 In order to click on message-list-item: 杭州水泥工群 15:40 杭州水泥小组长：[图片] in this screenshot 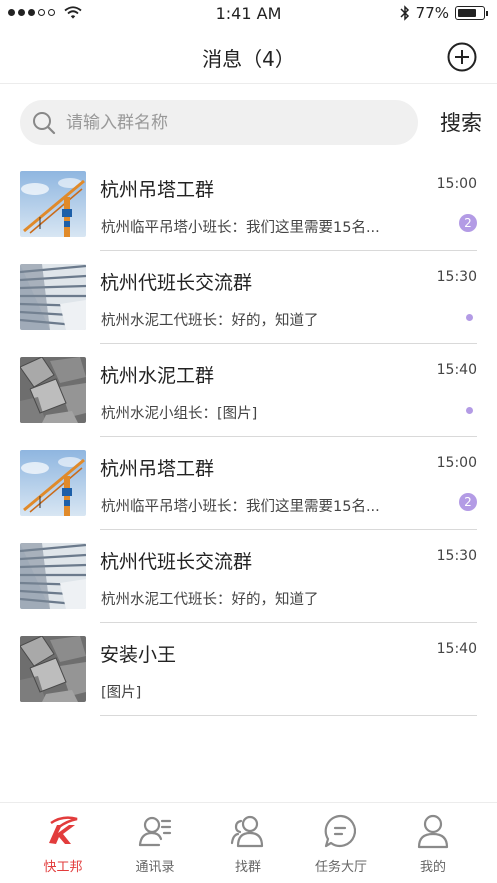, I will do `click(248, 390)`.